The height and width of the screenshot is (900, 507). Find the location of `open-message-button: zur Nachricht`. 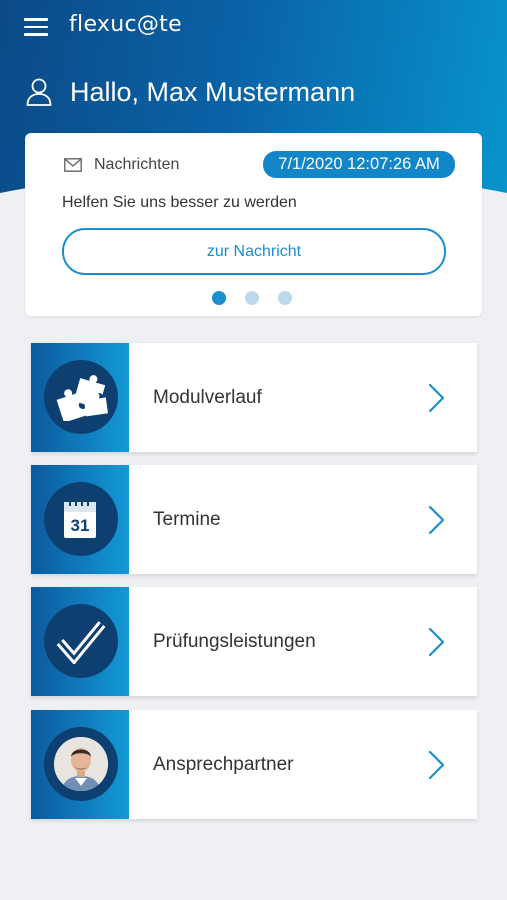

open-message-button: zur Nachricht is located at coordinates (254, 251).